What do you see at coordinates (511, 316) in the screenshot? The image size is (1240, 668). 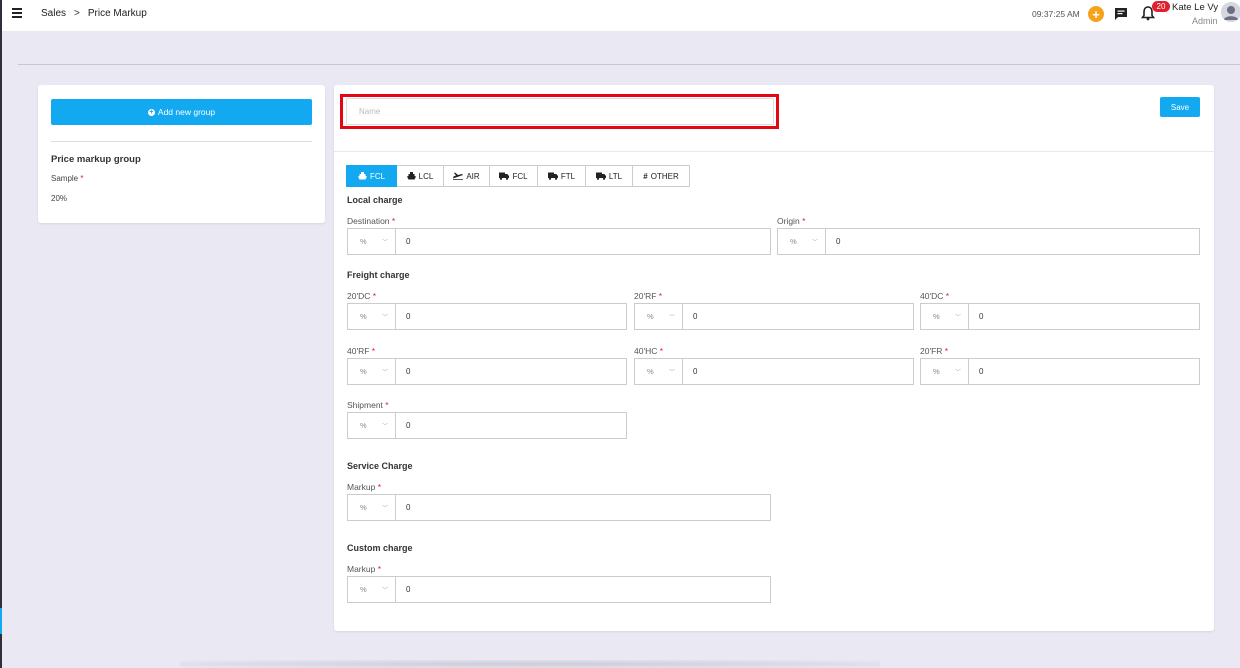 I see `dc20-input` at bounding box center [511, 316].